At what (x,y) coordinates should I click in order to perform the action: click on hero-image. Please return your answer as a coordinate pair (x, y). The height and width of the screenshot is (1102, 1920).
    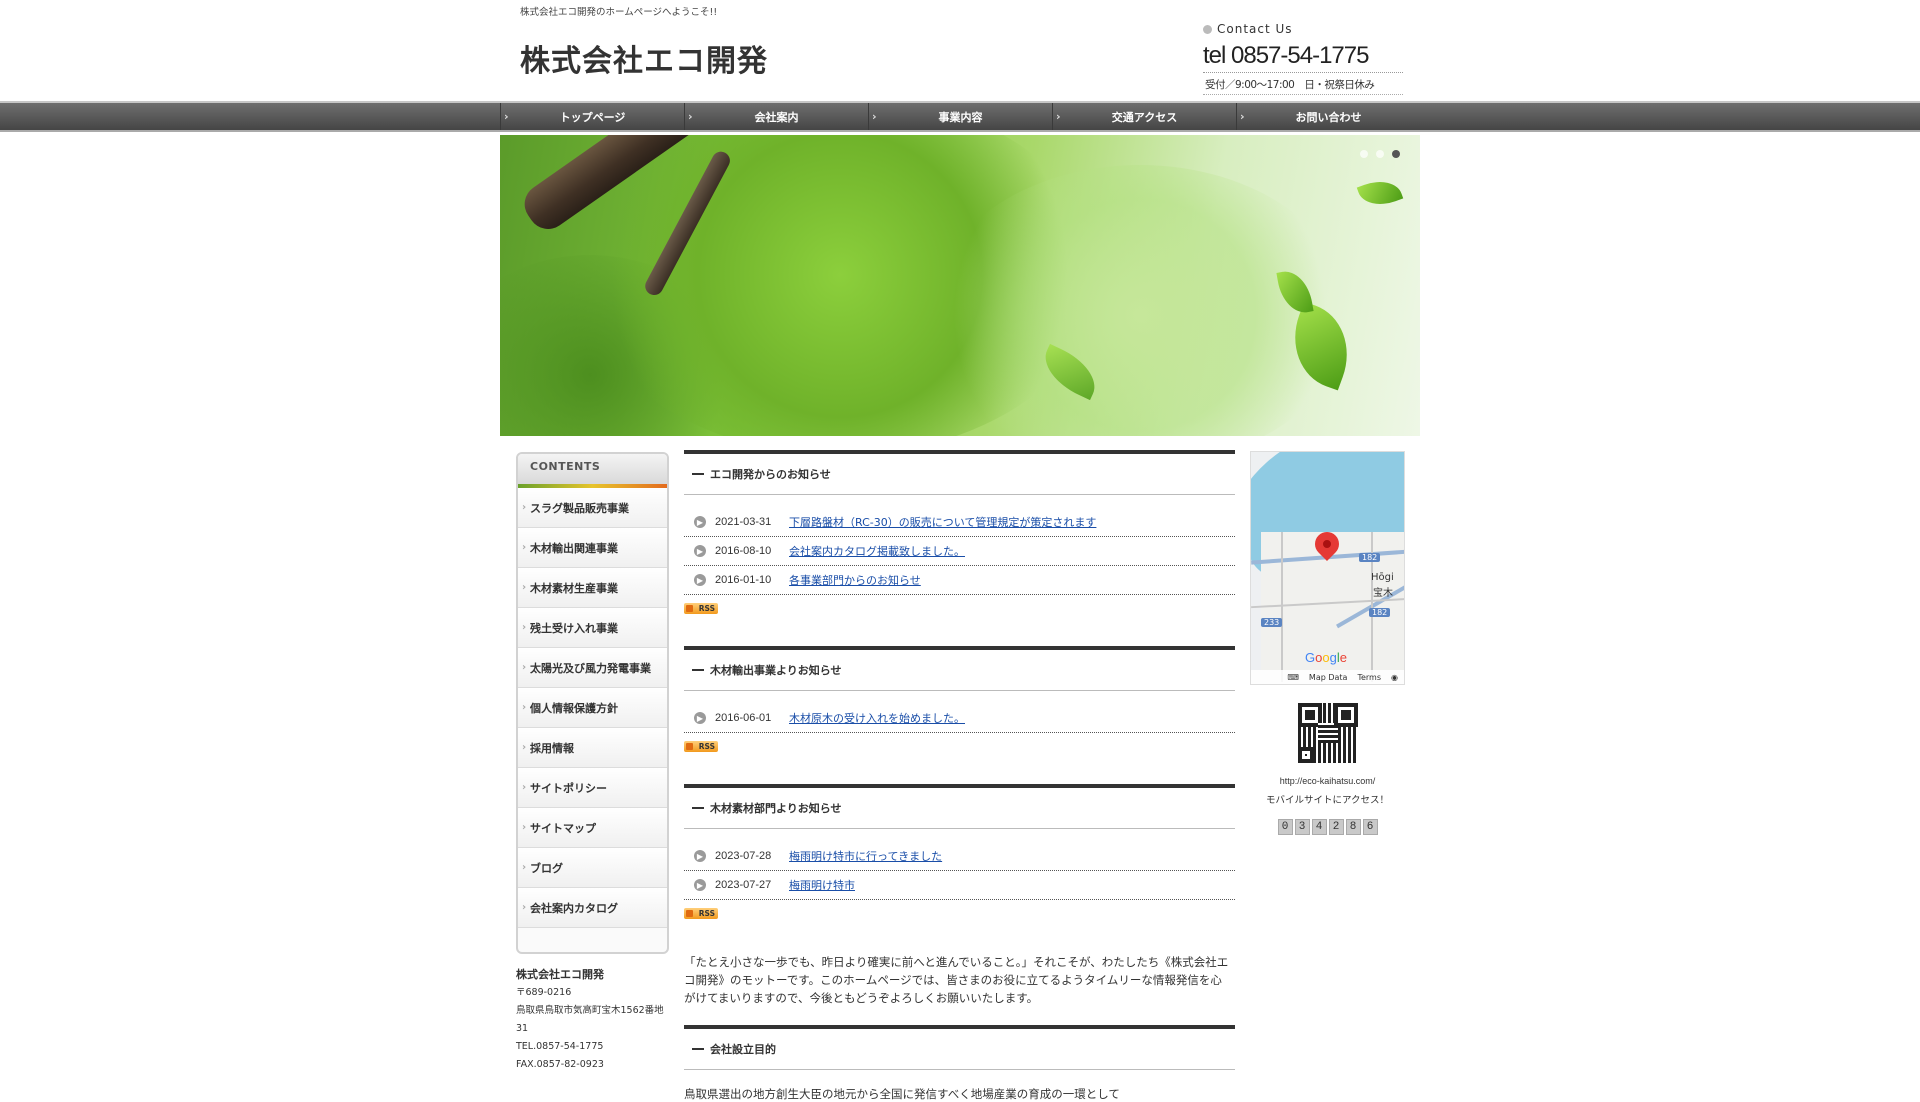
    Looking at the image, I should click on (960, 285).